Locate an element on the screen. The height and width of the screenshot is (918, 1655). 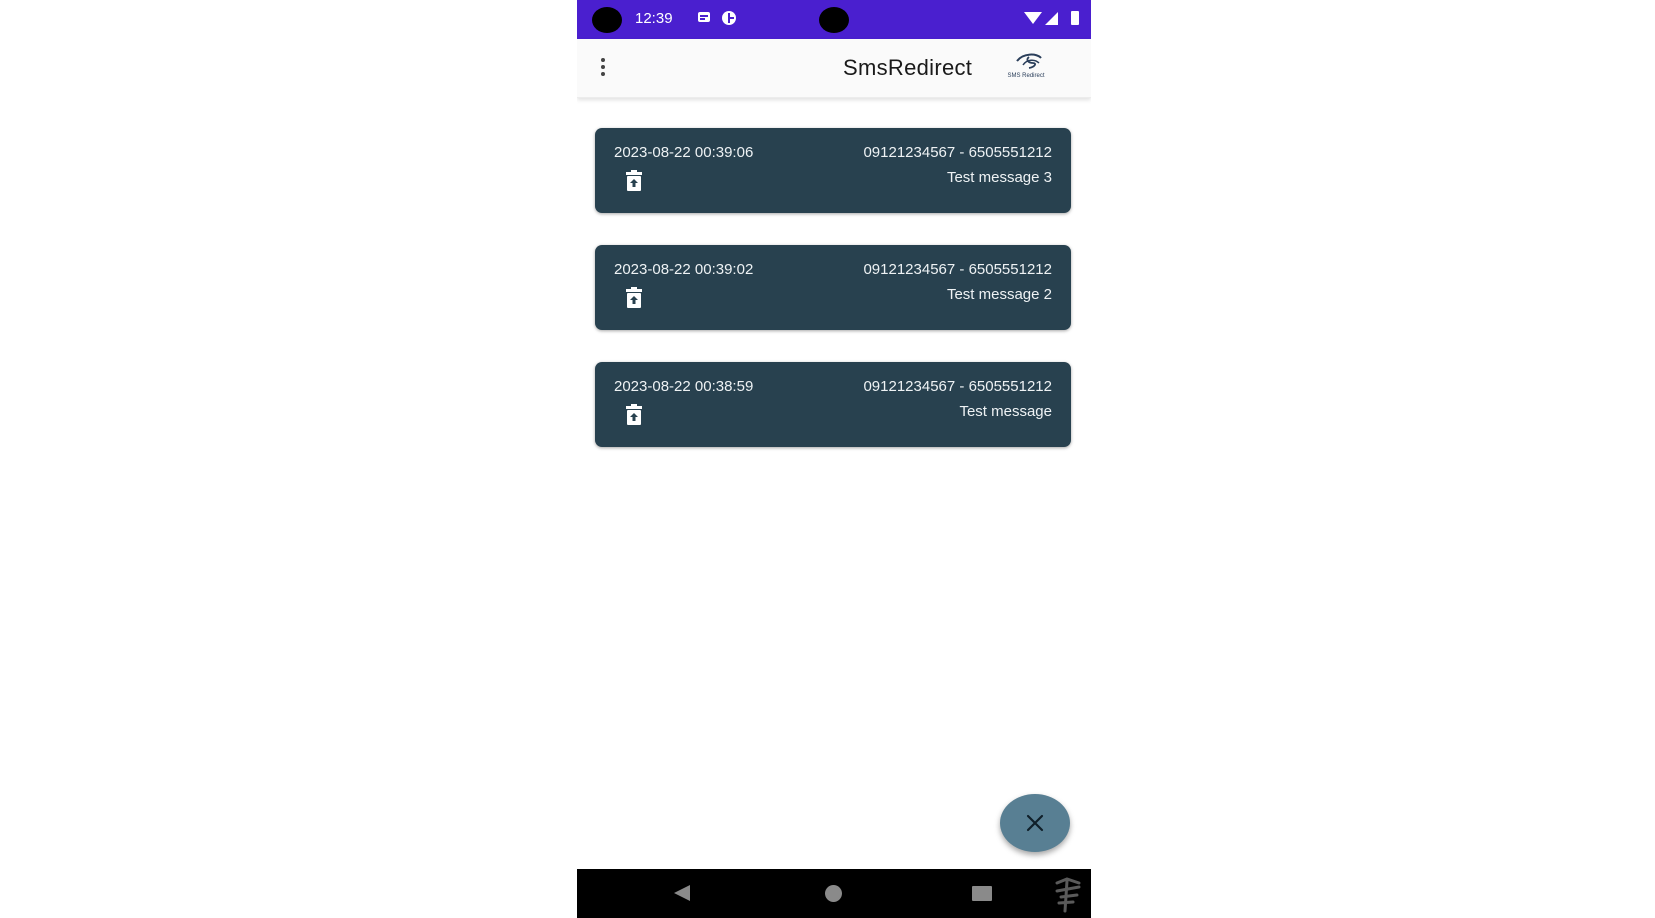
more-vert-icon is located at coordinates (603, 68).